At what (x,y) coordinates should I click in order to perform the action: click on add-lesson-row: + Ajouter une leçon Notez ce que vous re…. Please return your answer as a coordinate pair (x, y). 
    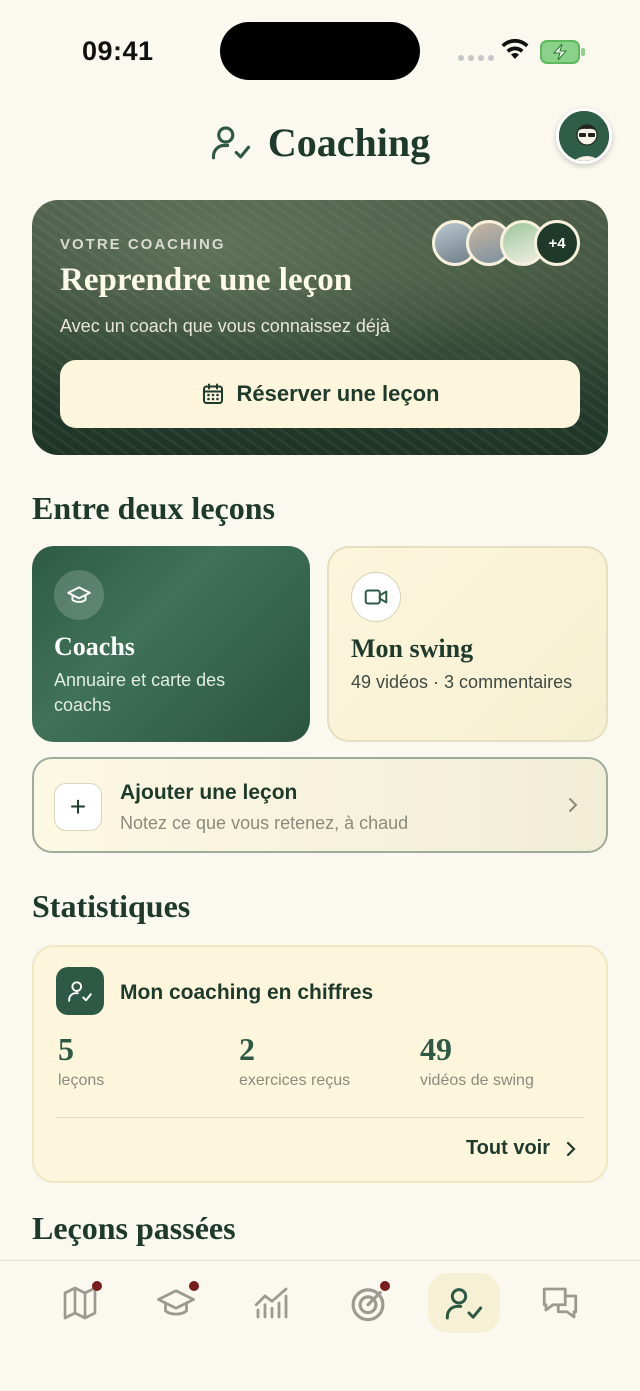
    Looking at the image, I should click on (320, 805).